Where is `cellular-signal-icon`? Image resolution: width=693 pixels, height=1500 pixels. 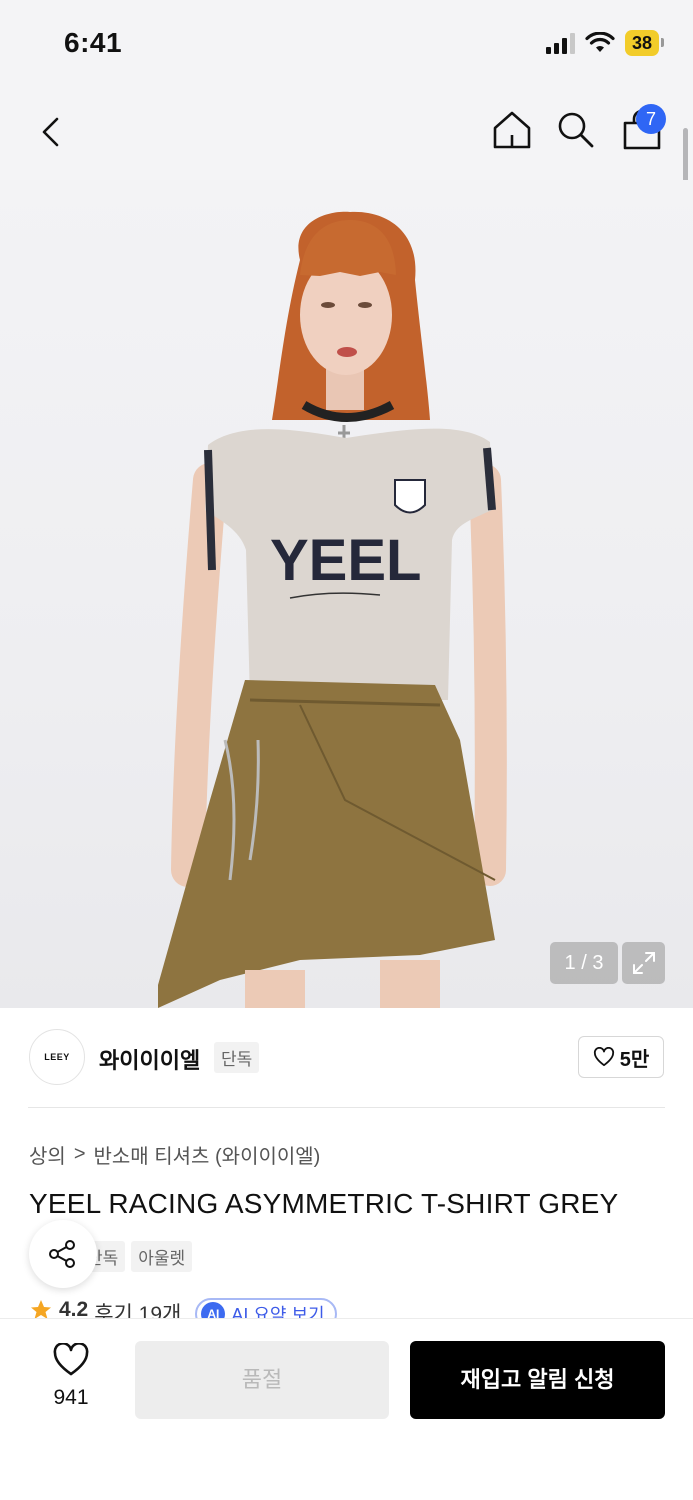 cellular-signal-icon is located at coordinates (560, 43).